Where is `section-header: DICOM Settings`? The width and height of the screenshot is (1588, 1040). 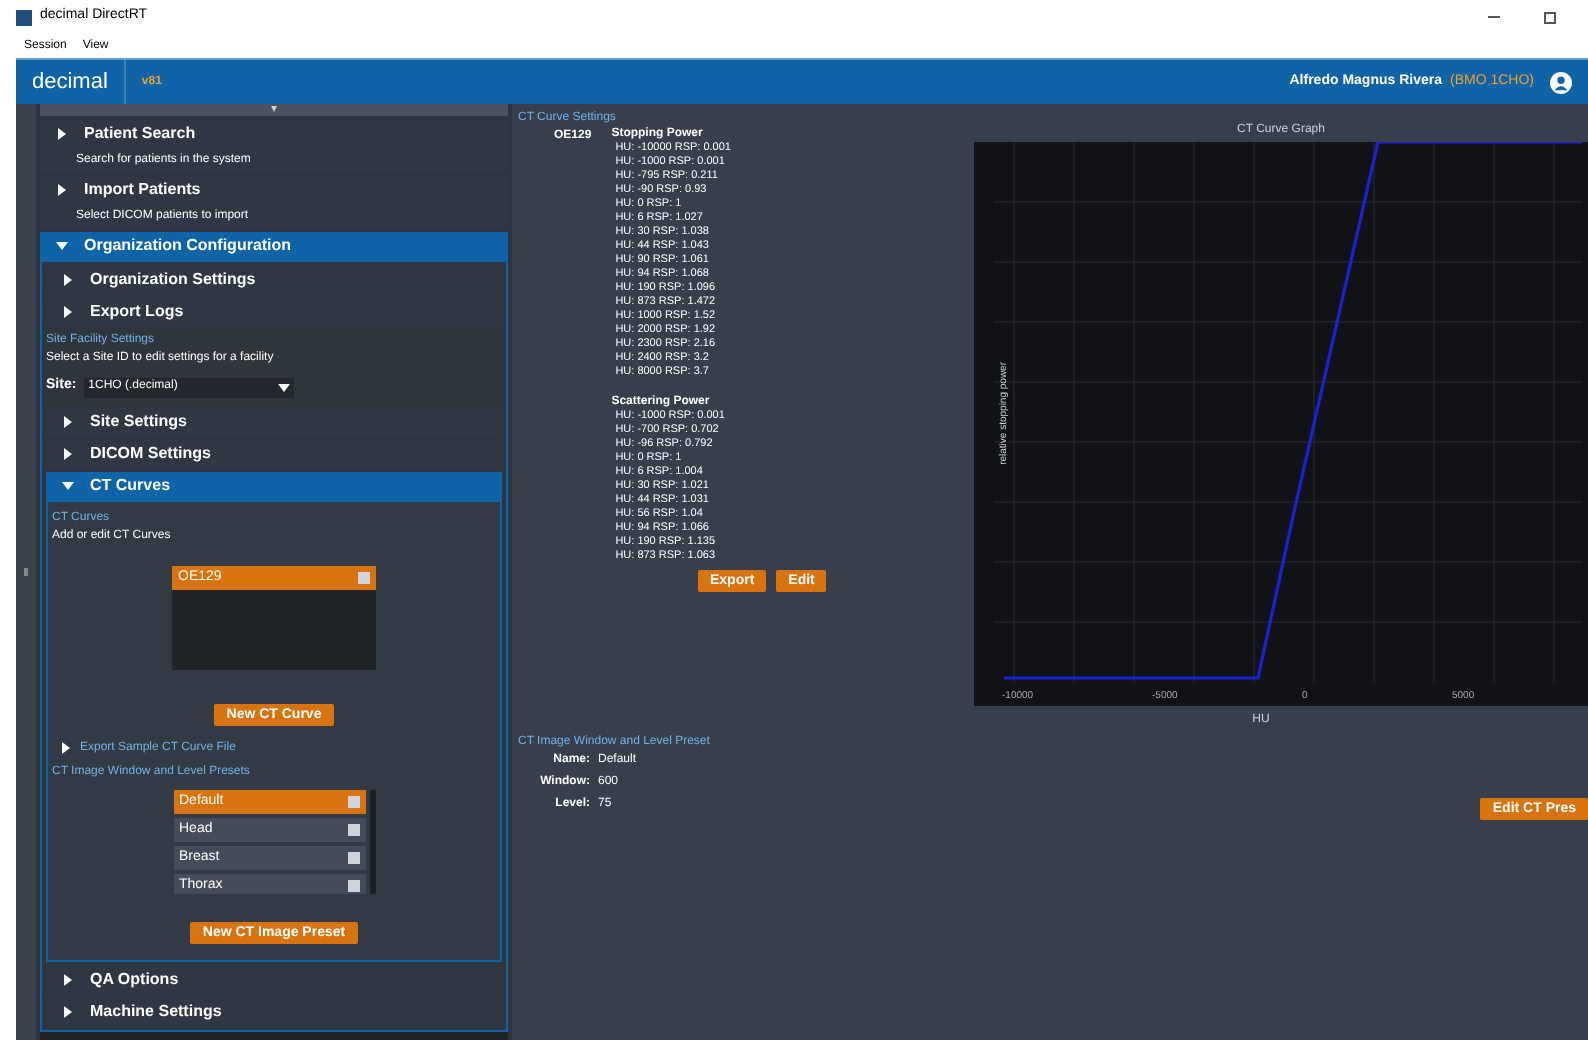
section-header: DICOM Settings is located at coordinates (274, 453).